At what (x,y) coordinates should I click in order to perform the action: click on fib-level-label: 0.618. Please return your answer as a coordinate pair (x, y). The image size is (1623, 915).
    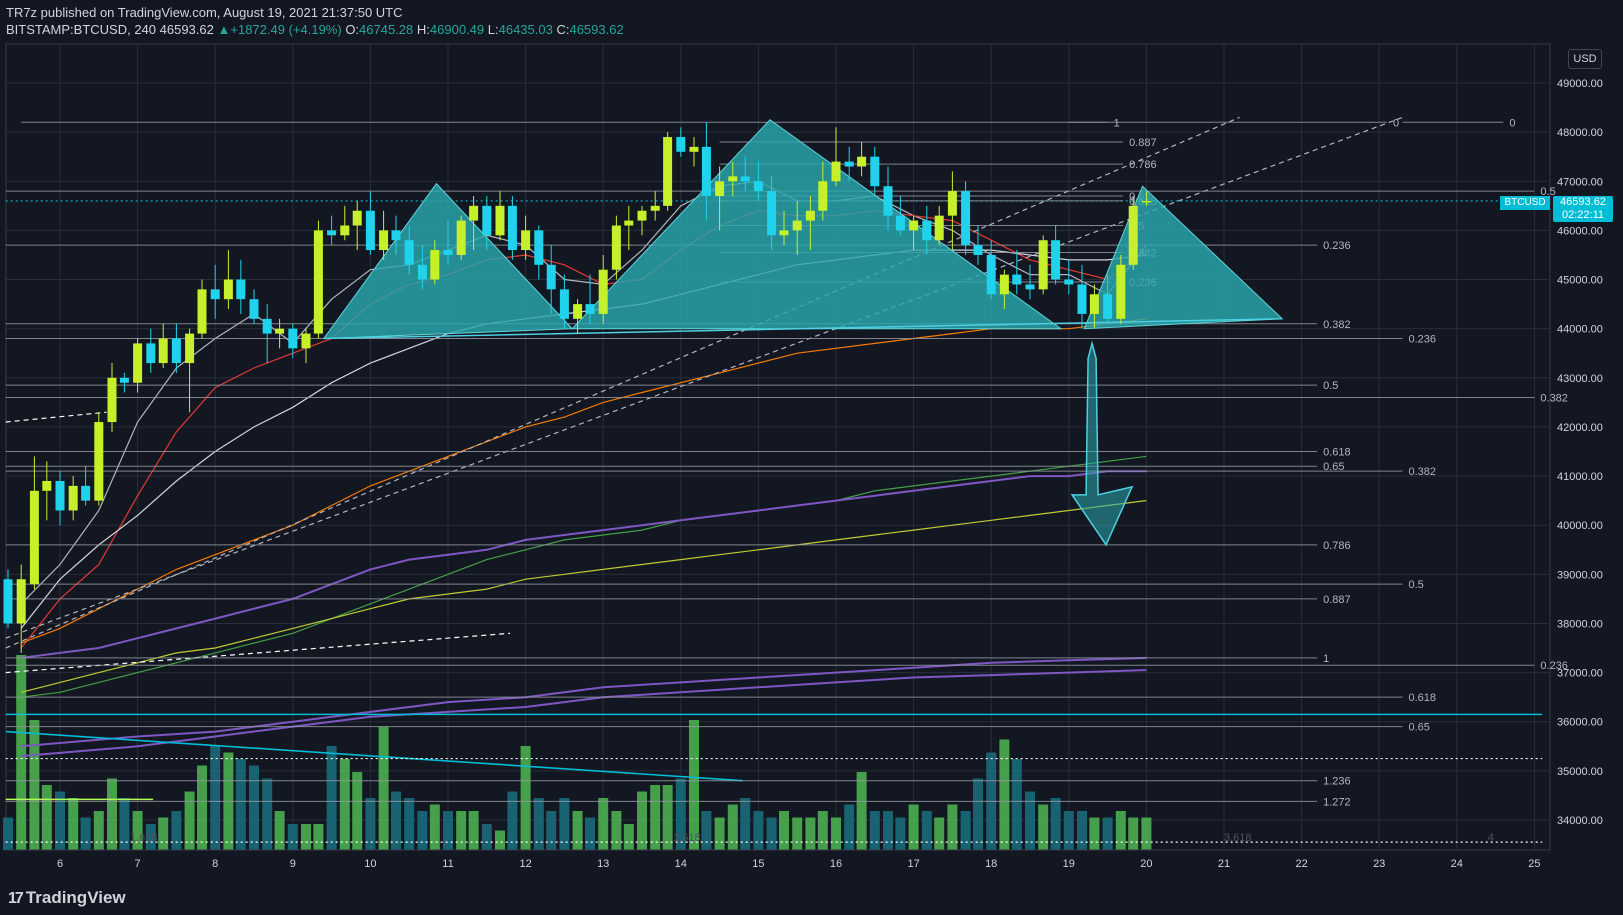
    Looking at the image, I should click on (1337, 453).